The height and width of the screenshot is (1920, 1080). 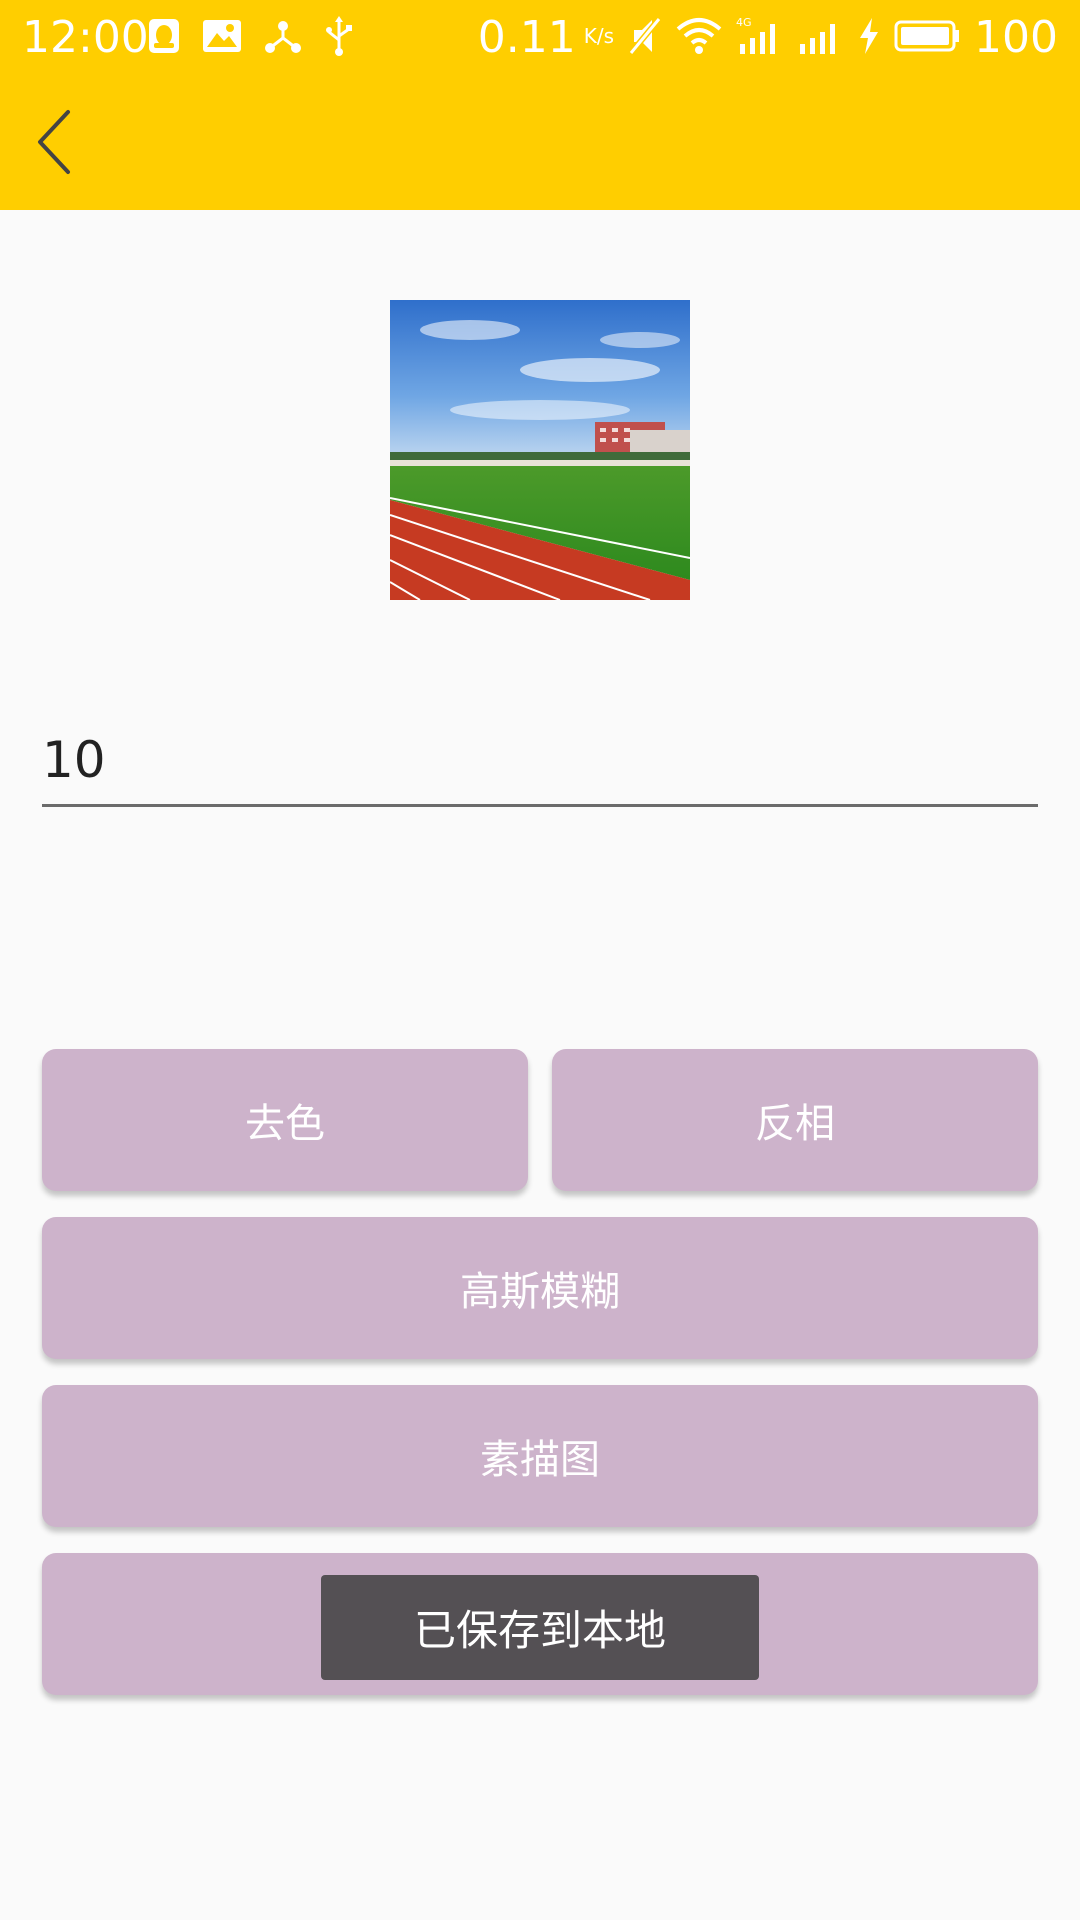 I want to click on signal-4g-icon: 4G, so click(x=760, y=38).